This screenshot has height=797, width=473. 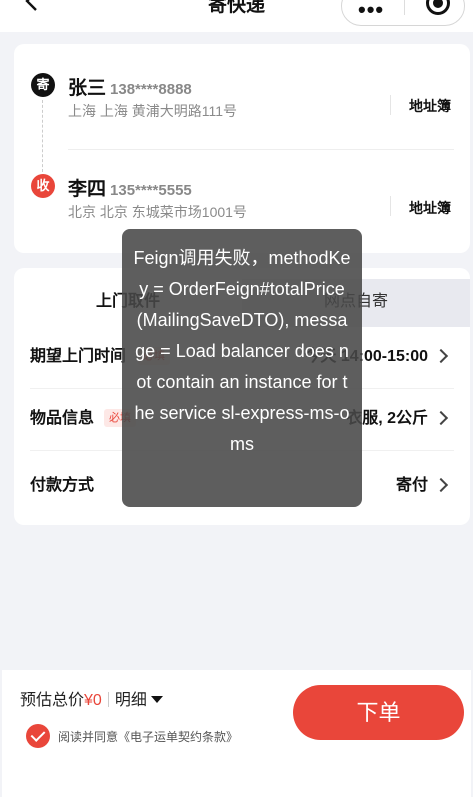 What do you see at coordinates (430, 208) in the screenshot?
I see `receiver-address-book-button: 地址簿` at bounding box center [430, 208].